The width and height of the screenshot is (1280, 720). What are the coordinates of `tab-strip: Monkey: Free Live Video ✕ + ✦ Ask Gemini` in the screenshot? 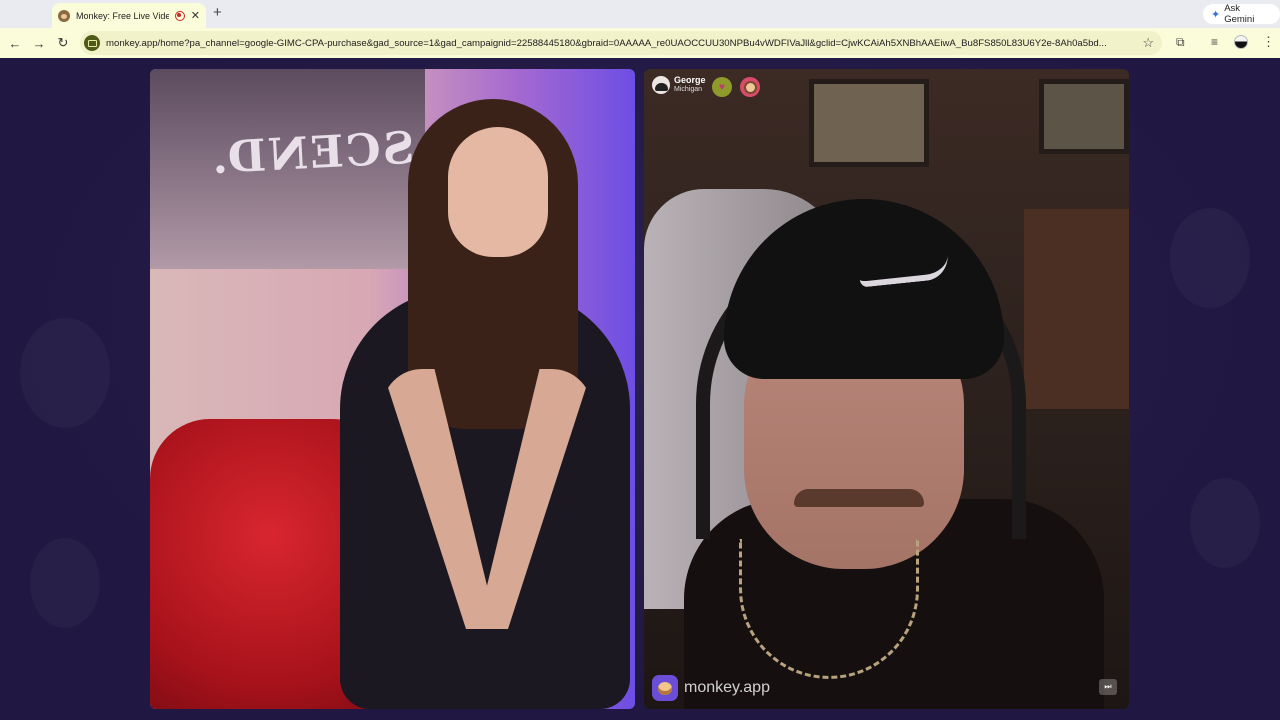 It's located at (640, 14).